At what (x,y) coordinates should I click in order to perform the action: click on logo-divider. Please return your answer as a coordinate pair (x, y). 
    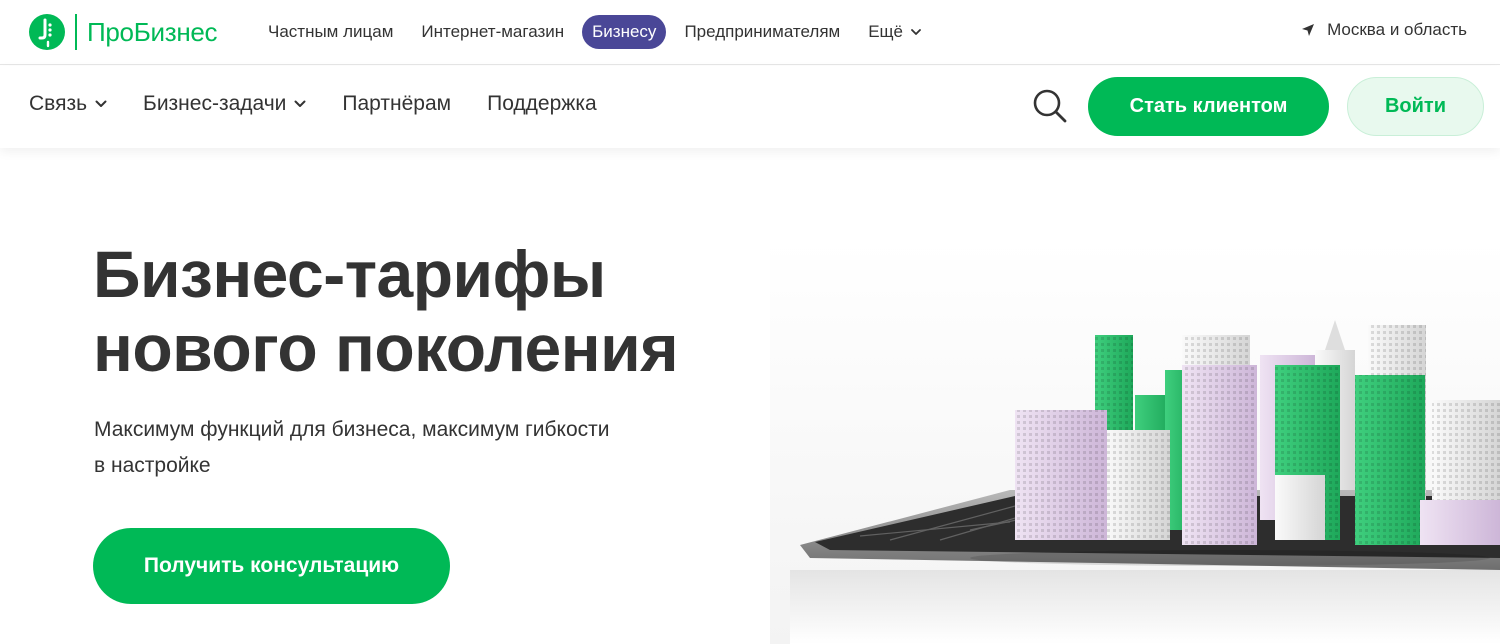
    Looking at the image, I should click on (76, 32).